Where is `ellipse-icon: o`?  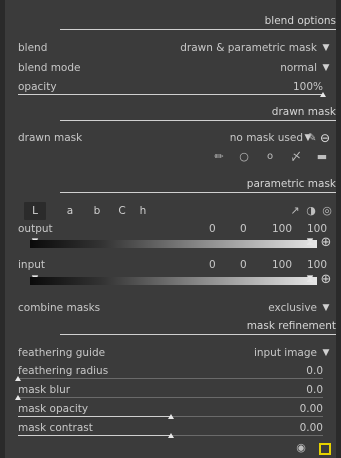 ellipse-icon: o is located at coordinates (270, 157).